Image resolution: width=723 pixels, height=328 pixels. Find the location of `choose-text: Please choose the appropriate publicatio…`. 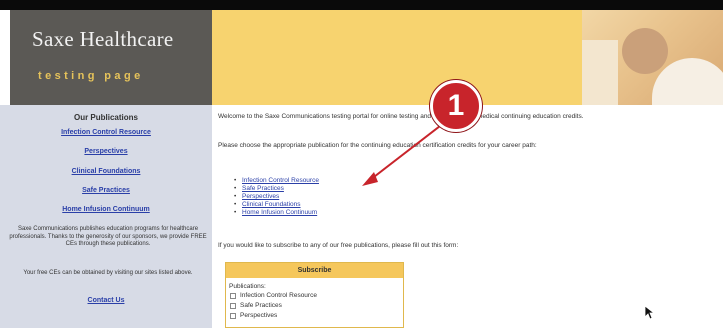

choose-text: Please choose the appropriate publicatio… is located at coordinates (377, 145).